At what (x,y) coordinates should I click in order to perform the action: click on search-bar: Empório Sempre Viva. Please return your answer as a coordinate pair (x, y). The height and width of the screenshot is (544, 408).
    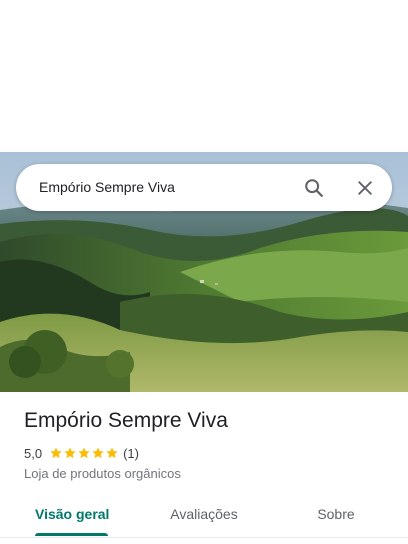
    Looking at the image, I should click on (204, 187).